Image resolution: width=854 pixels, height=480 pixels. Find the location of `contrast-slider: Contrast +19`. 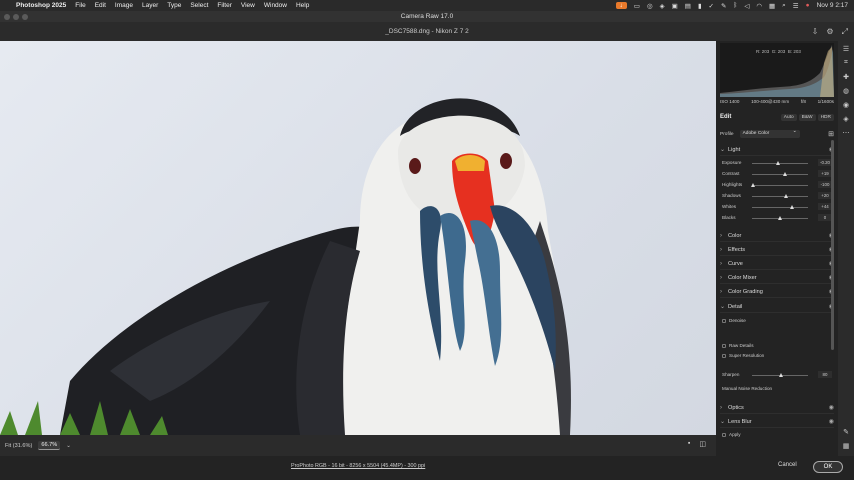

contrast-slider: Contrast +19 is located at coordinates (777, 174).